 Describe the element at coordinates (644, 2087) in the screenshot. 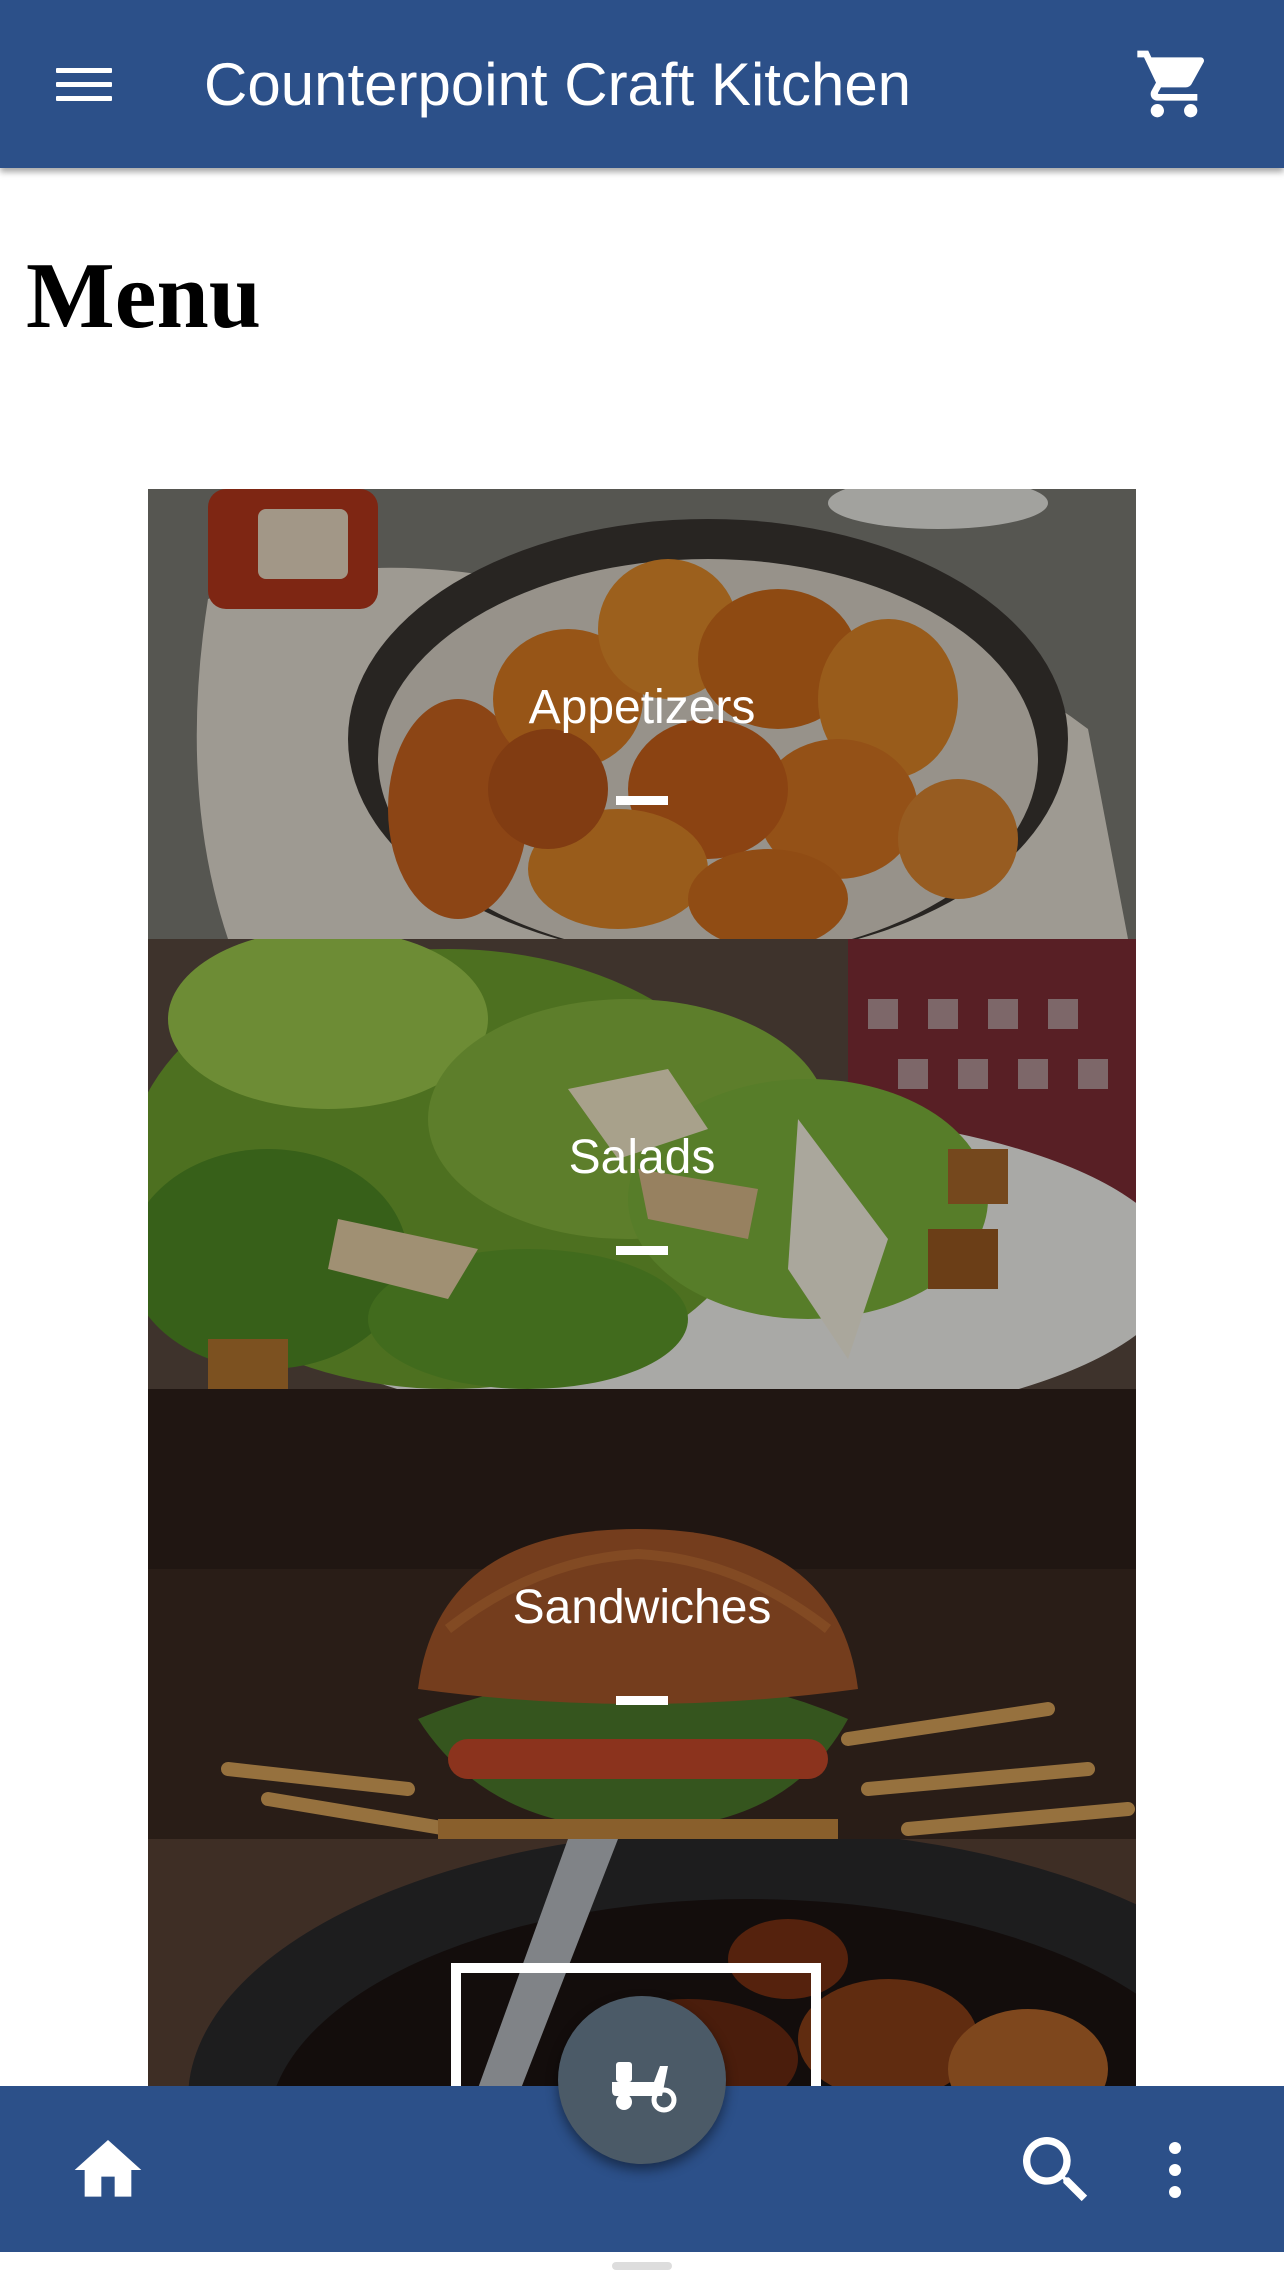

I see `delivery-scooter-icon` at that location.